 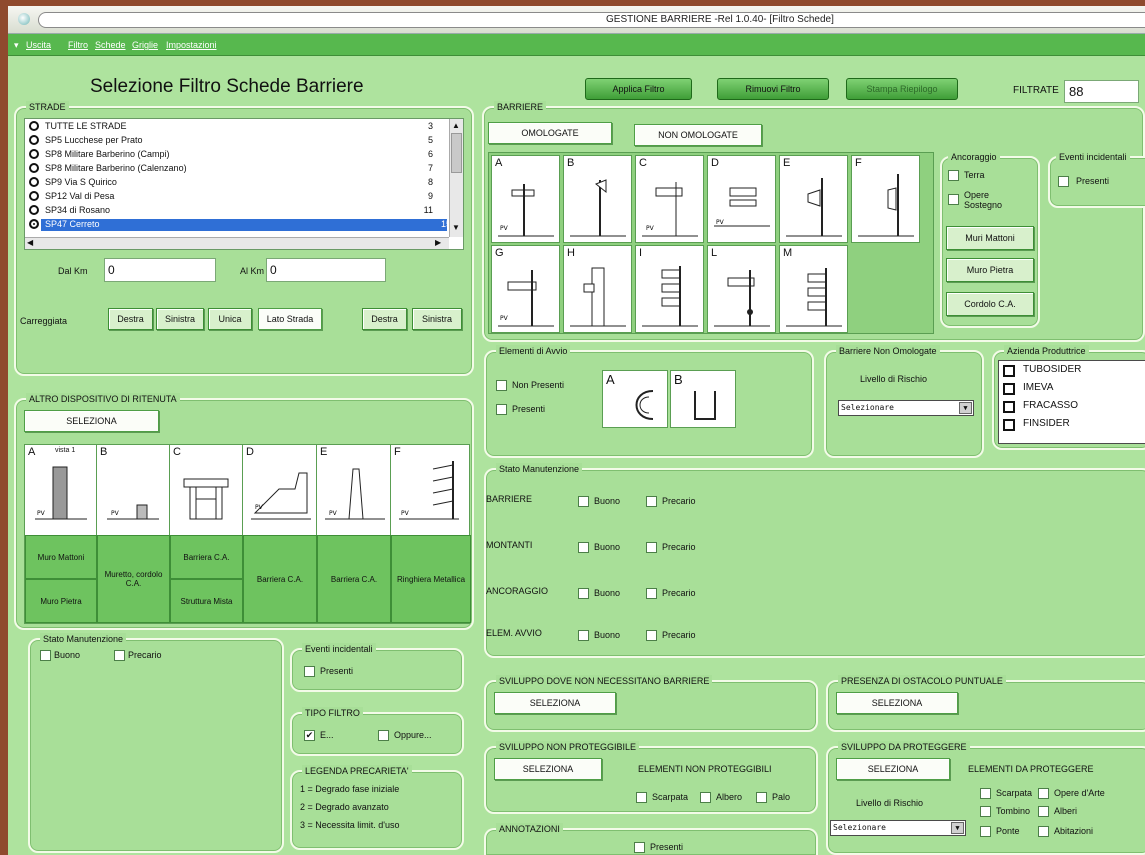 What do you see at coordinates (651, 547) in the screenshot?
I see `montanti-precario-checkbox` at bounding box center [651, 547].